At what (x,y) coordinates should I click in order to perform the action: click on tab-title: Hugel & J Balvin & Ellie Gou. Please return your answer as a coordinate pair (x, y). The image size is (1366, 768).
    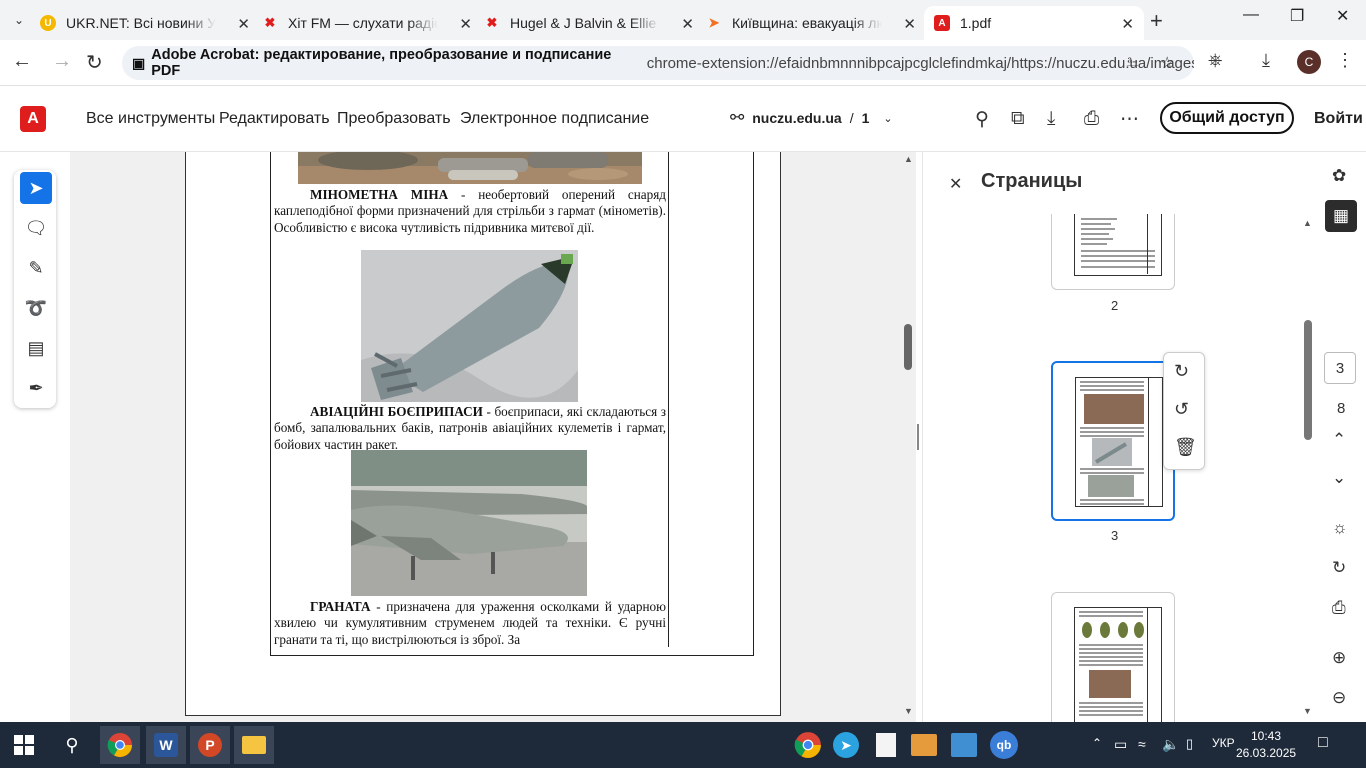
    Looking at the image, I should click on (585, 23).